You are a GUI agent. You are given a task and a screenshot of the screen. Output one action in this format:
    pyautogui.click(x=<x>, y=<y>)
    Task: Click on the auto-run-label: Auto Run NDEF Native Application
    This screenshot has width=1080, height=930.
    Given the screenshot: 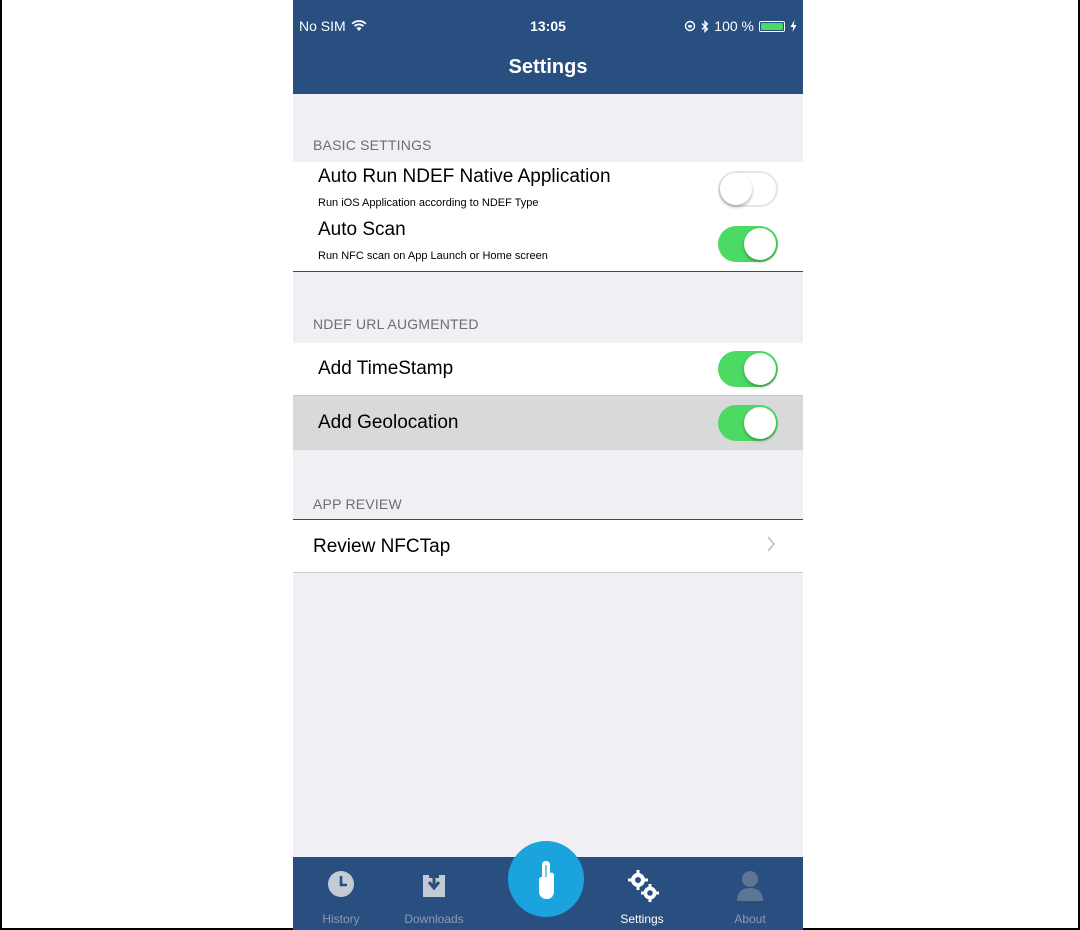 What is the action you would take?
    pyautogui.click(x=464, y=176)
    